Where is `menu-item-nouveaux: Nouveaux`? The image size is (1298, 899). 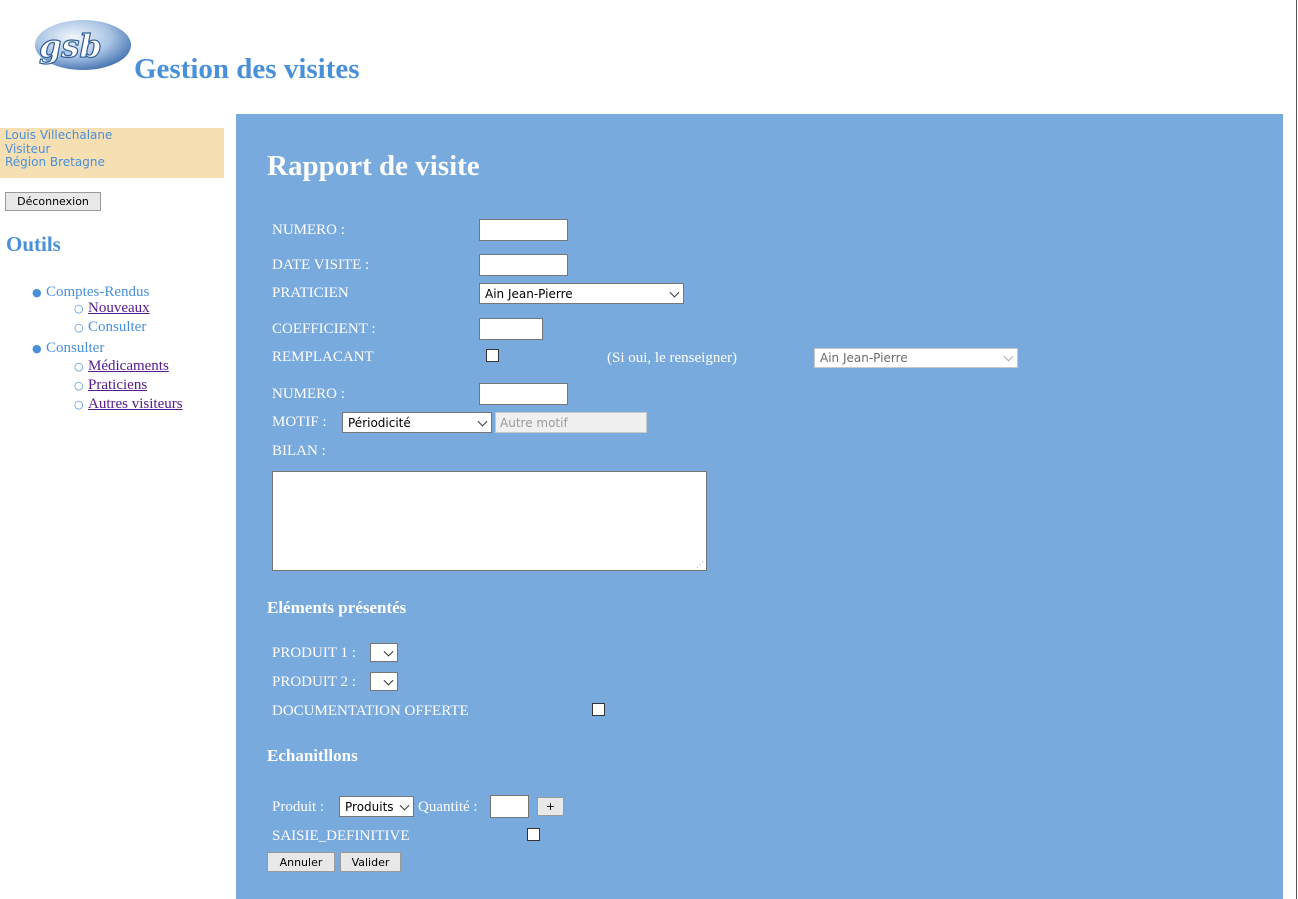 menu-item-nouveaux: Nouveaux is located at coordinates (119, 308).